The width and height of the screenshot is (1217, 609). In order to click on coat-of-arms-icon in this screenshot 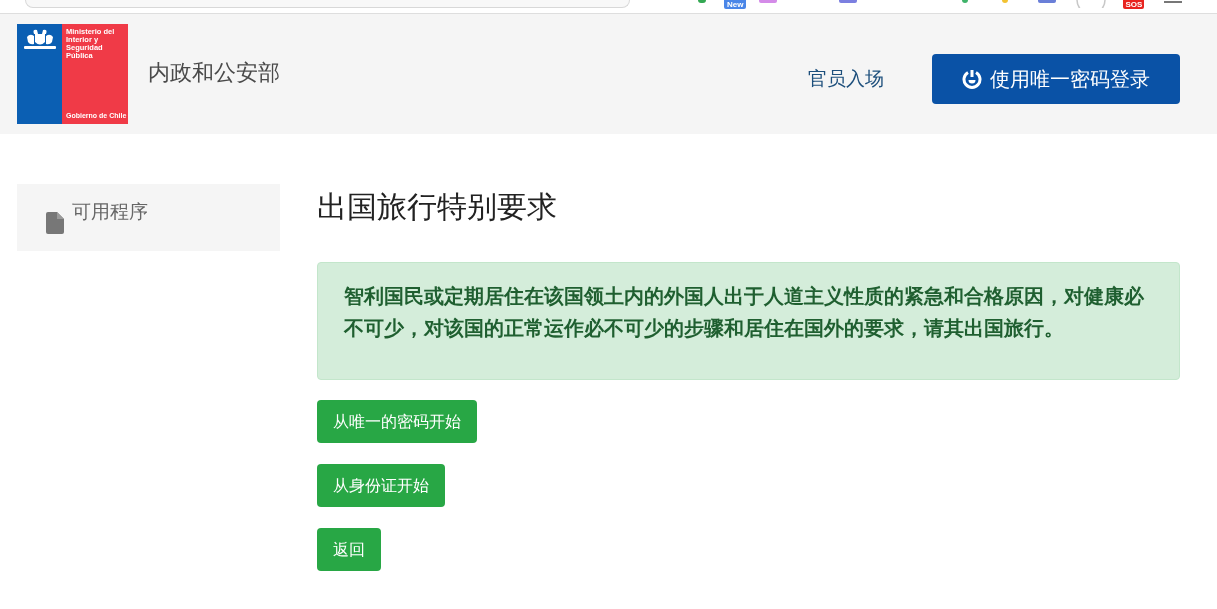, I will do `click(39, 40)`.